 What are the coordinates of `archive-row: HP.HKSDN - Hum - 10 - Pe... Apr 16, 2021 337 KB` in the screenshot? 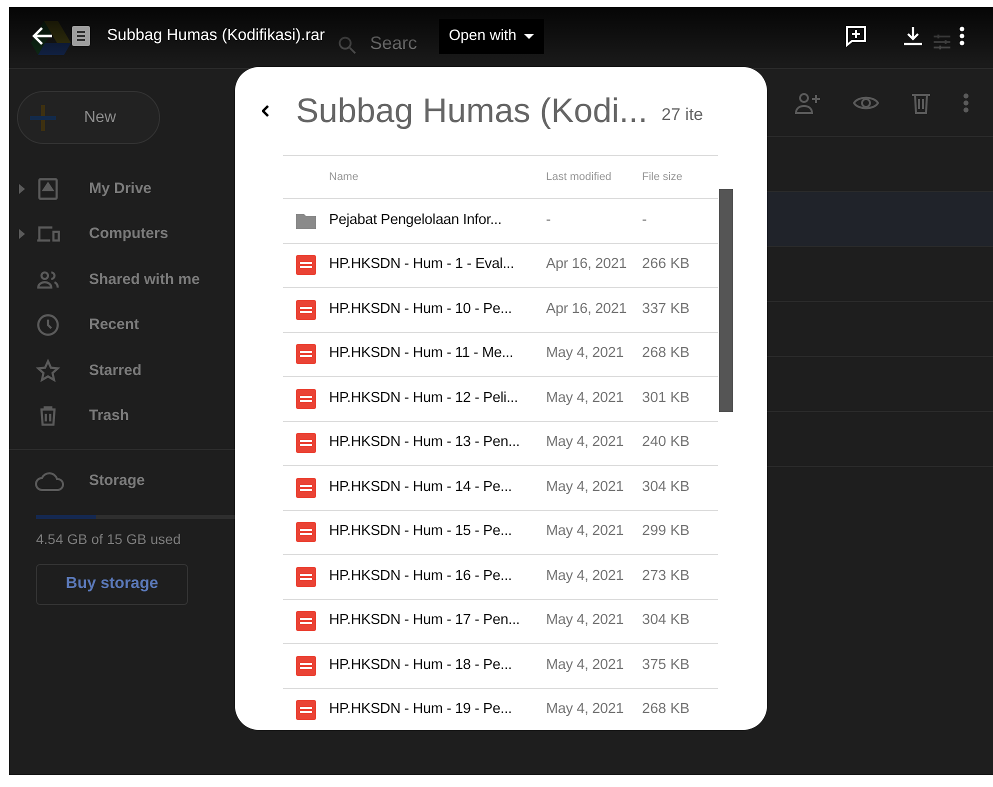 It's located at (500, 310).